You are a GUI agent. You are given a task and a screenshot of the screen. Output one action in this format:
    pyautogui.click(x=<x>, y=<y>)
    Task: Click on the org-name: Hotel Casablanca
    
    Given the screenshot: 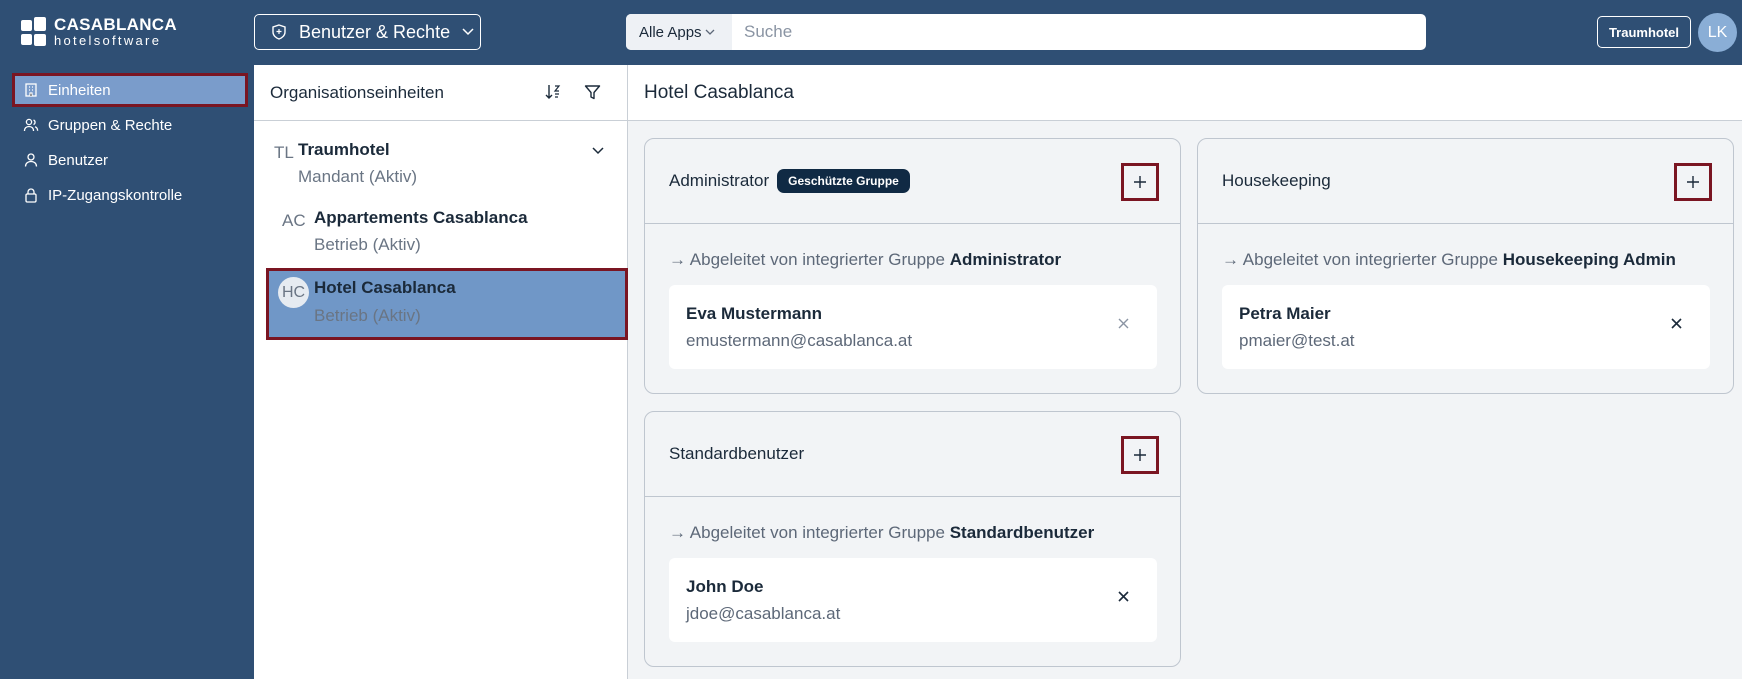 What is the action you would take?
    pyautogui.click(x=385, y=287)
    